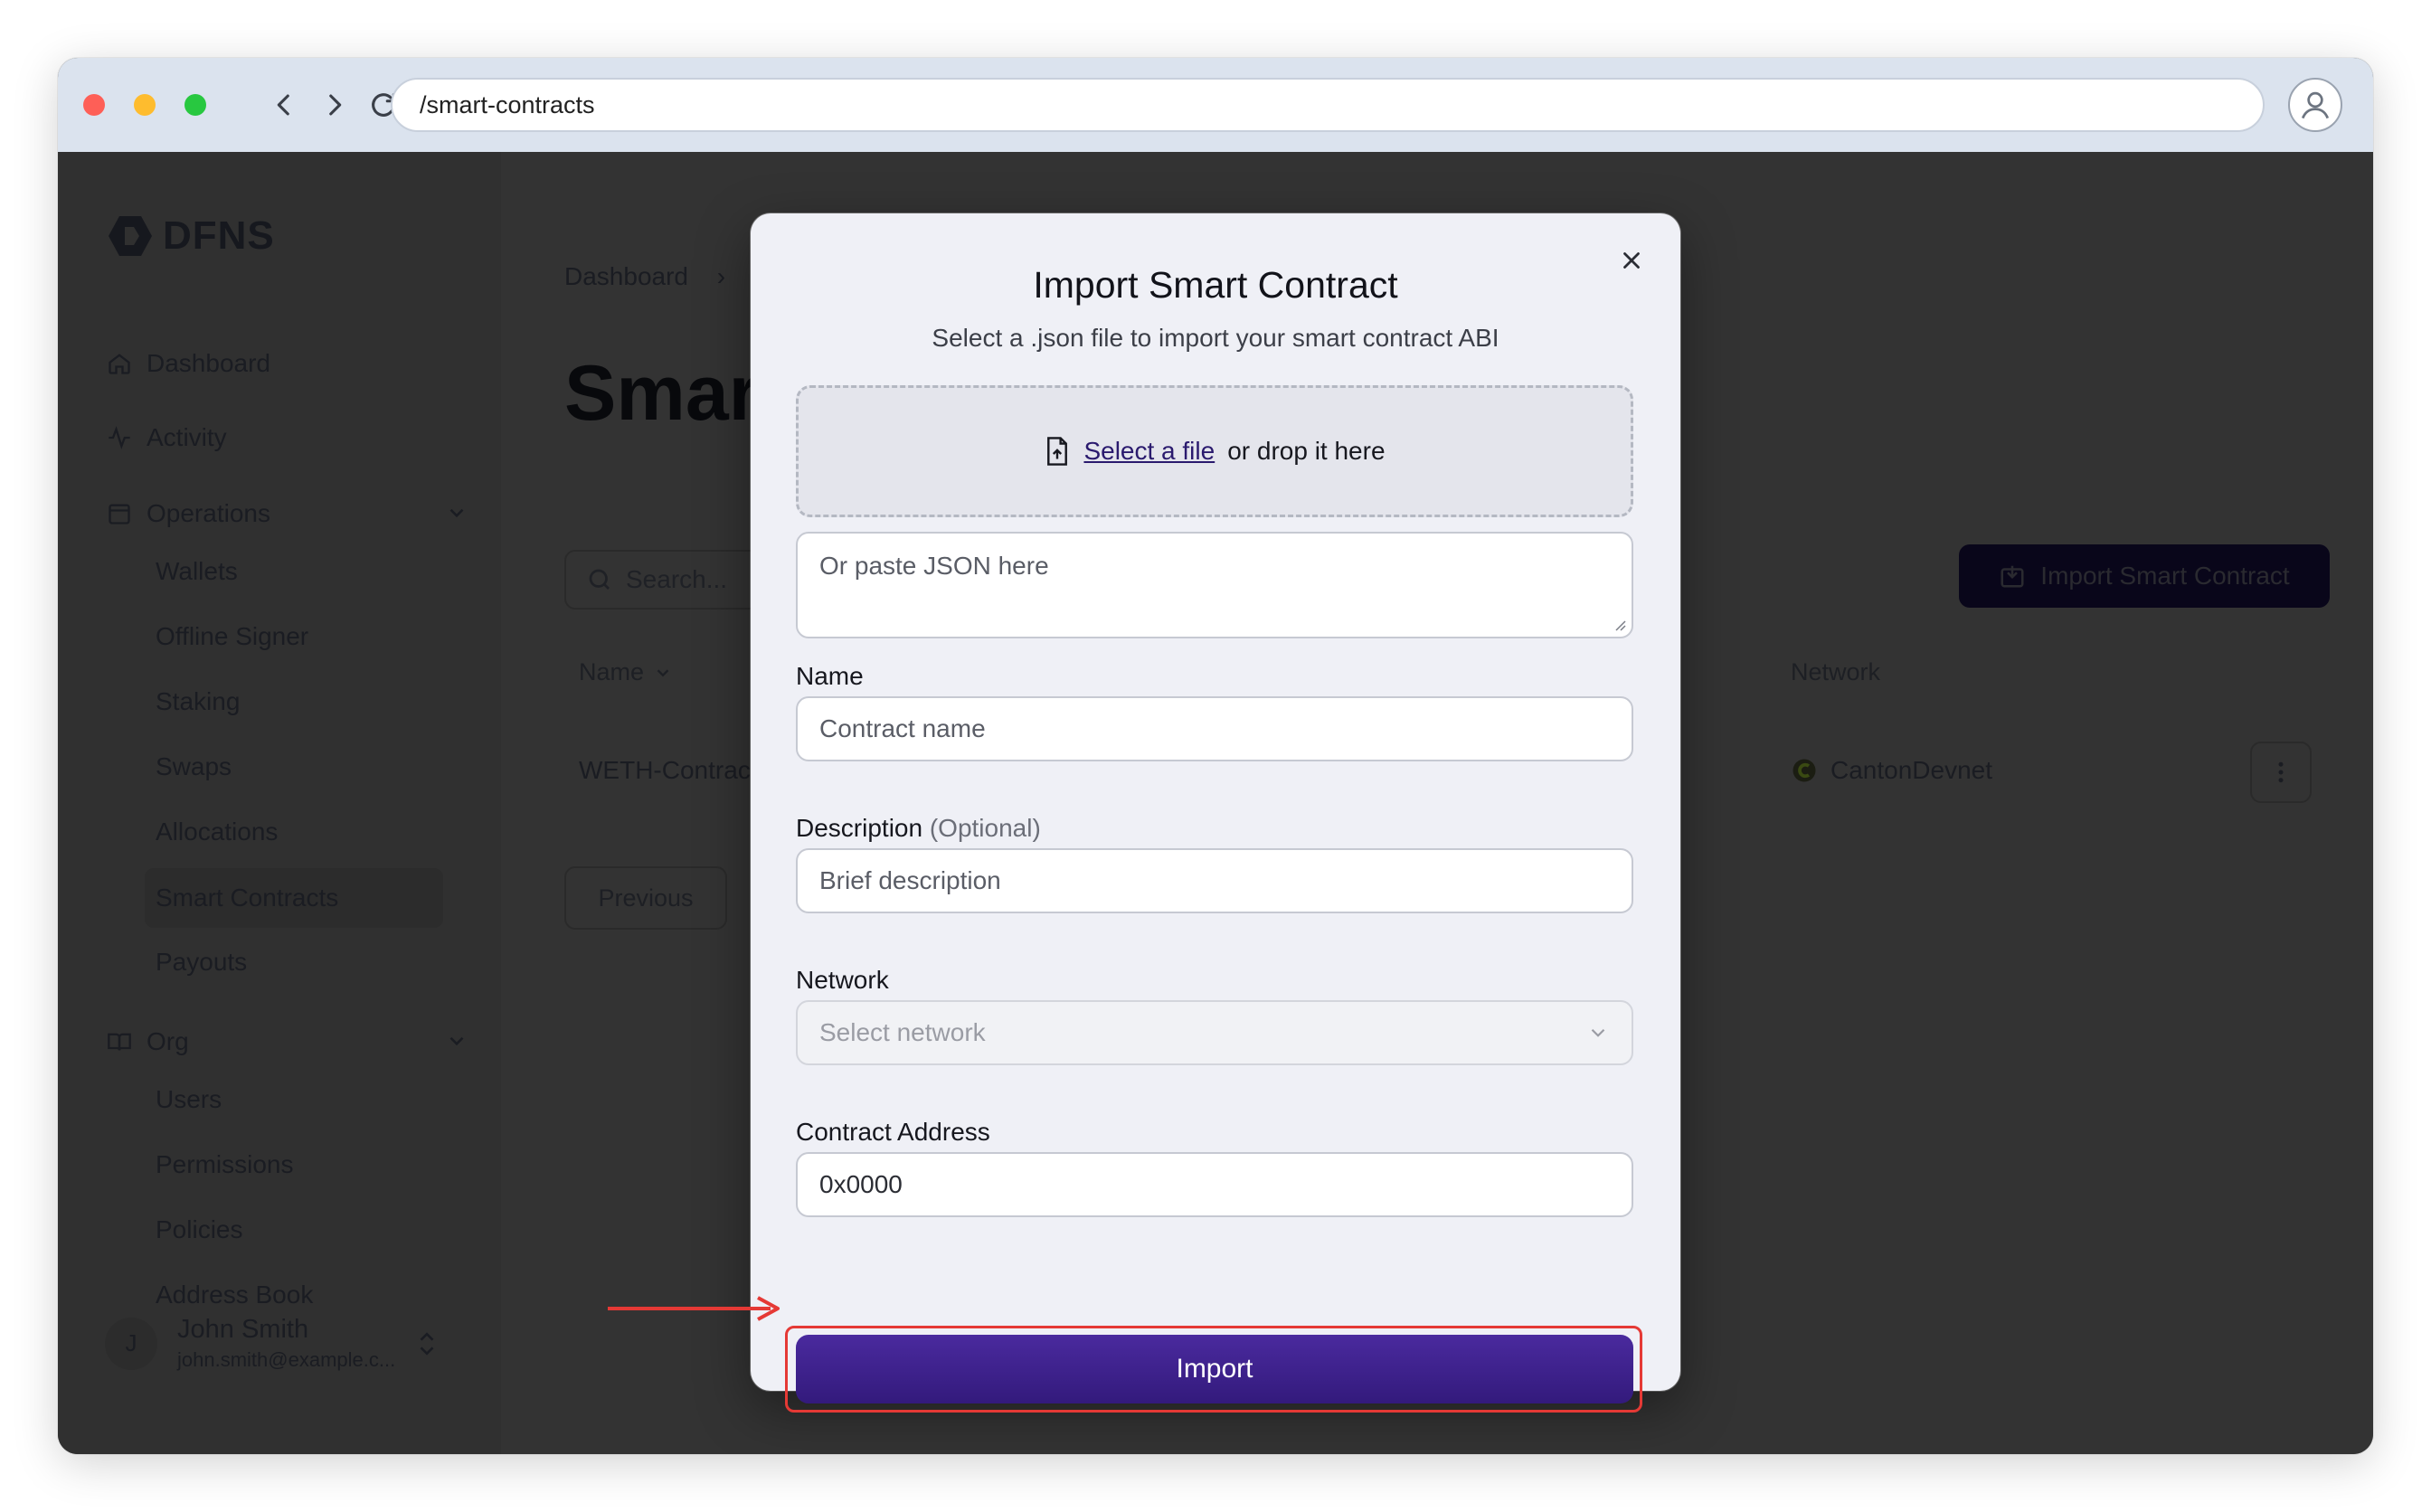 The width and height of the screenshot is (2431, 1512). I want to click on description-input: Brief description, so click(1214, 880).